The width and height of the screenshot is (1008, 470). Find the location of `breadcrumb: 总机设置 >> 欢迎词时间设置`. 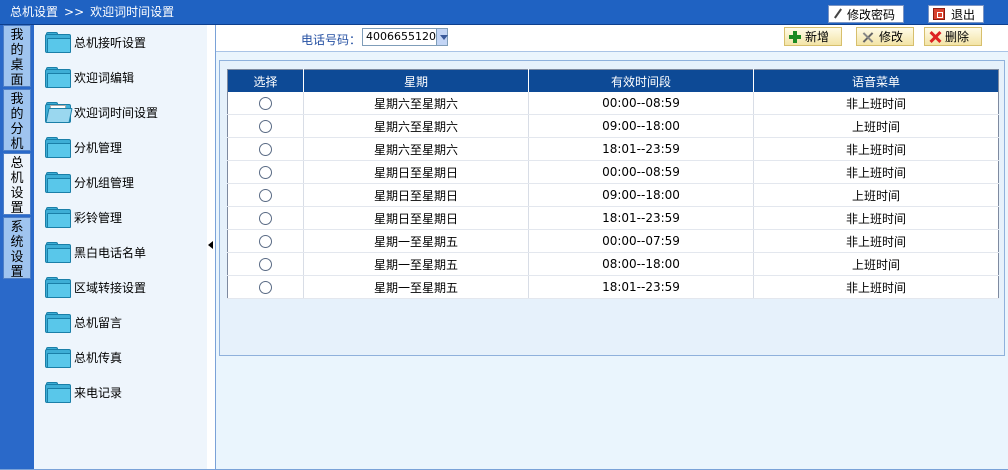

breadcrumb: 总机设置 >> 欢迎词时间设置 is located at coordinates (92, 12).